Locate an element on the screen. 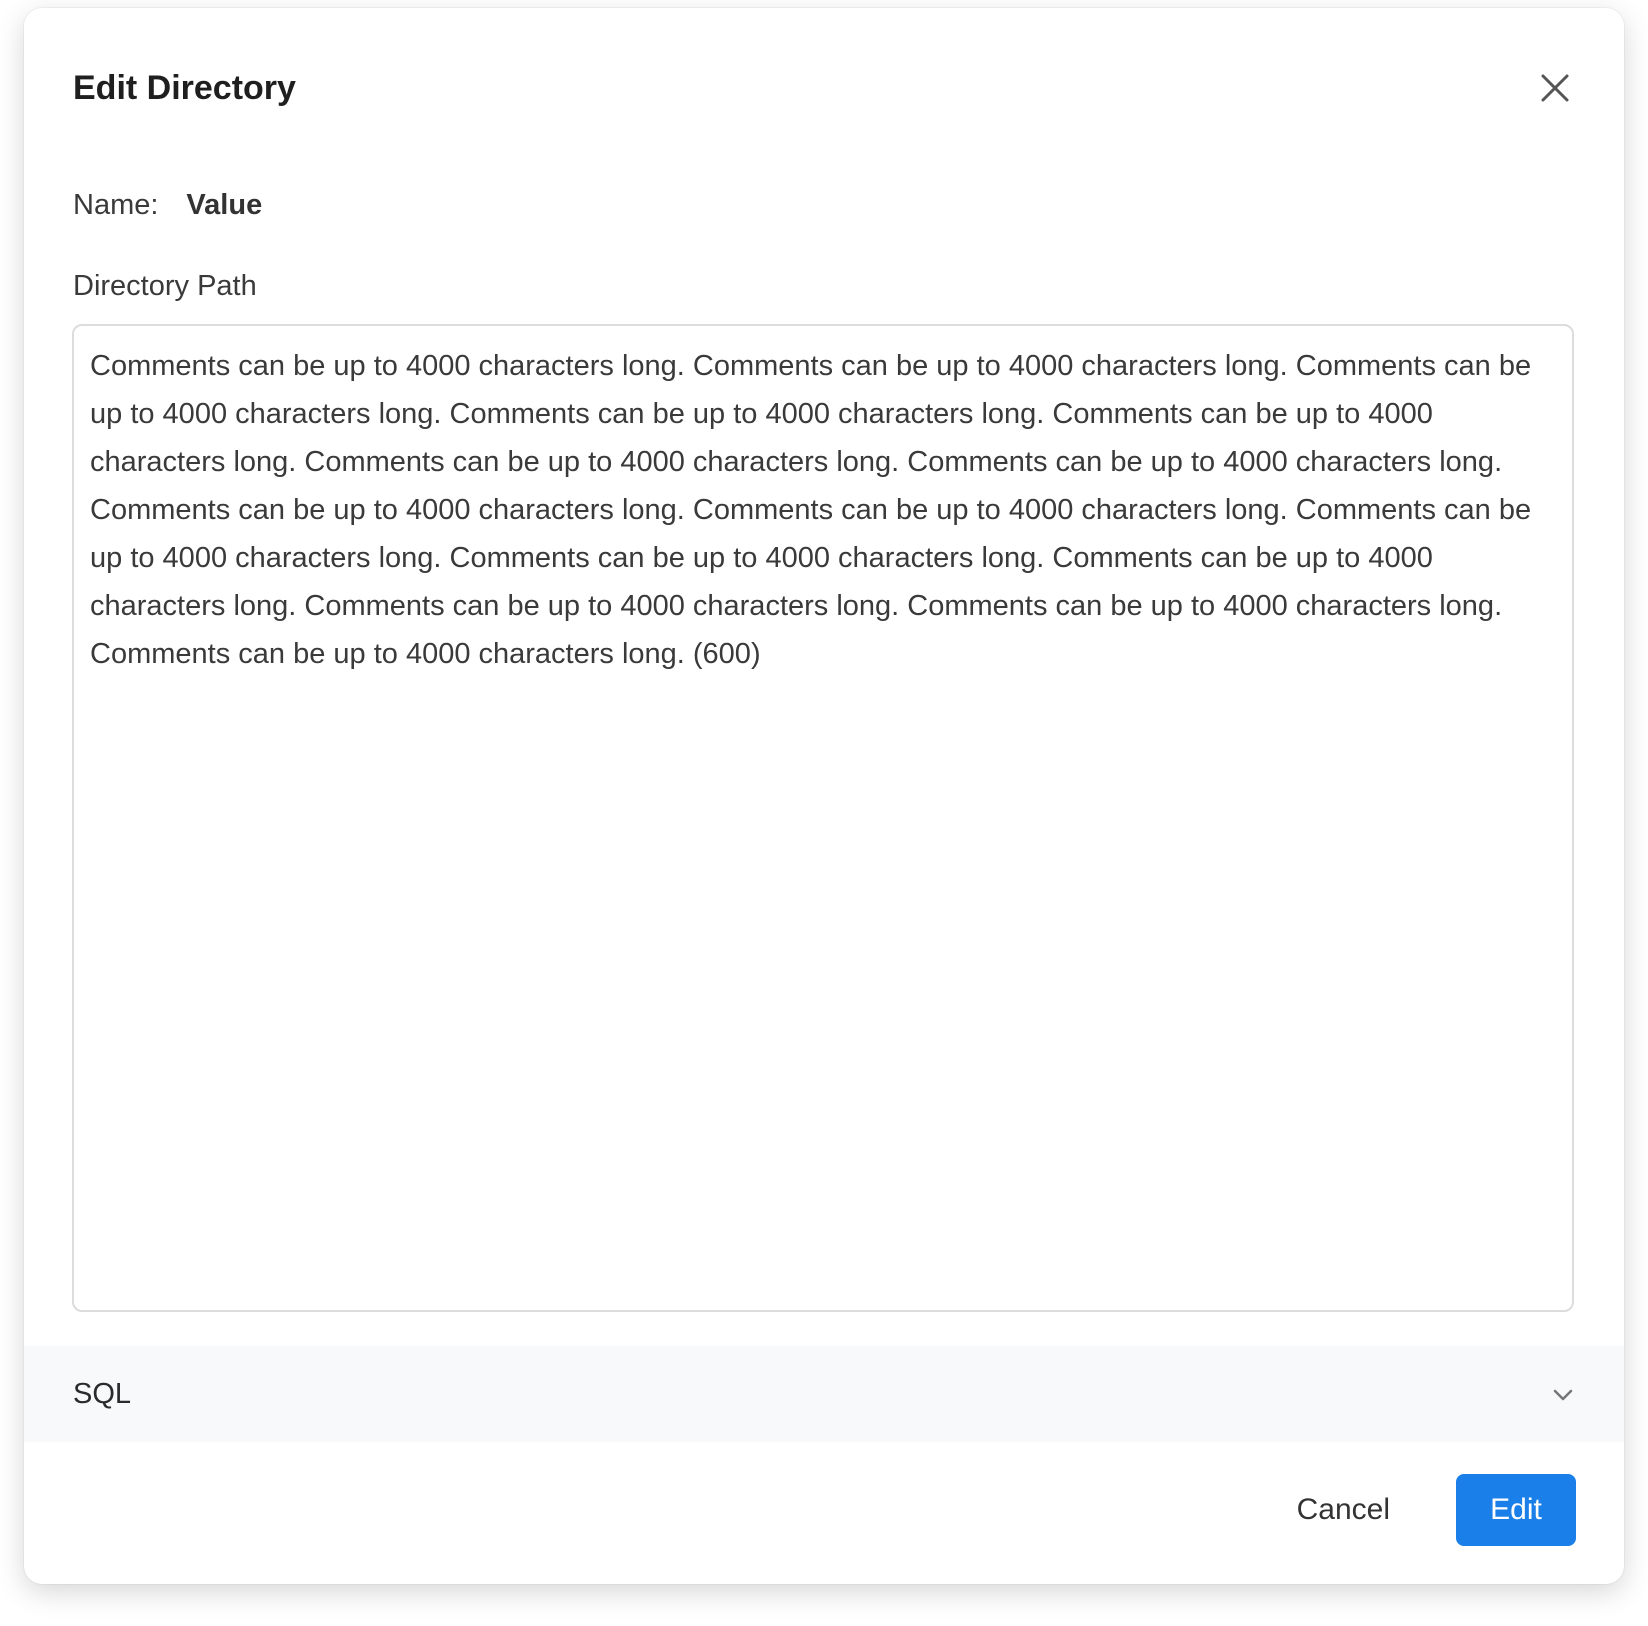 This screenshot has width=1648, height=1626. name-row: Name: Value is located at coordinates (167, 205).